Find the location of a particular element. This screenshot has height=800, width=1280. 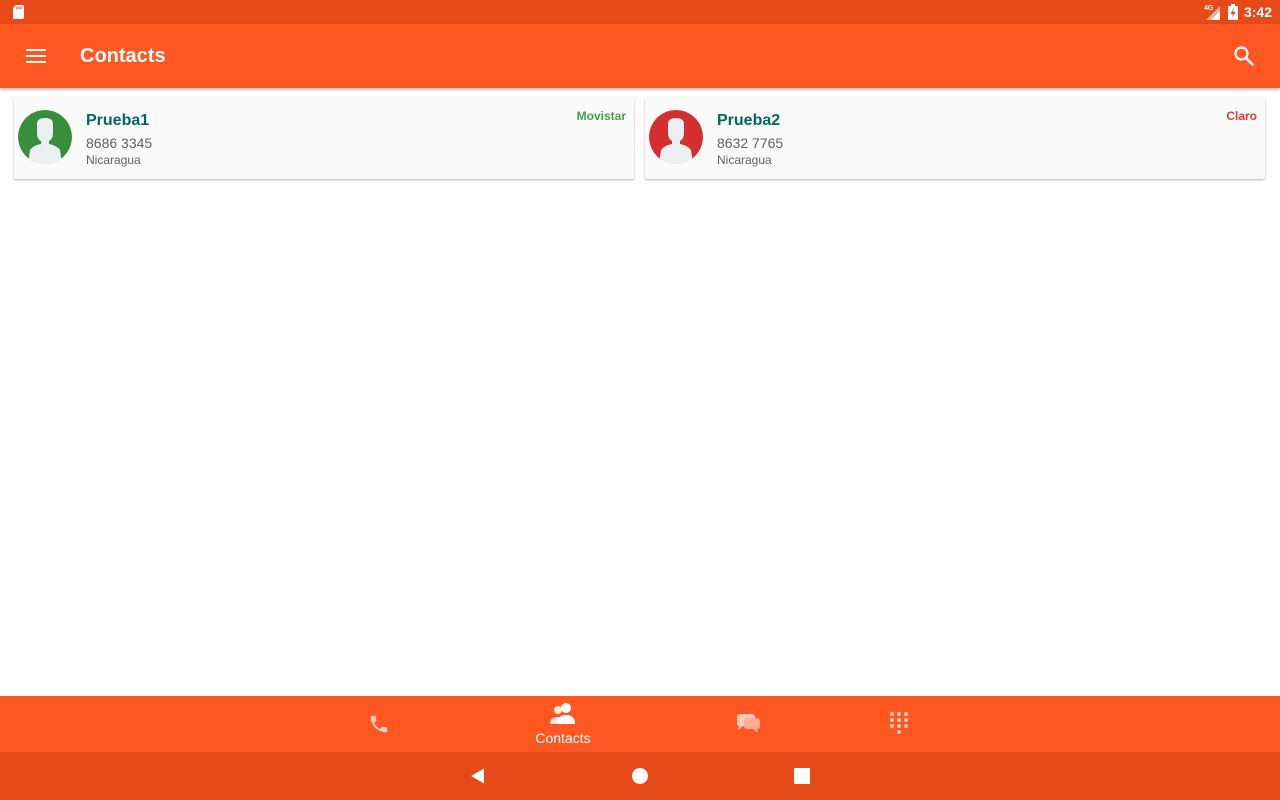

status-indicators: 4G 3:42 is located at coordinates (1238, 12).